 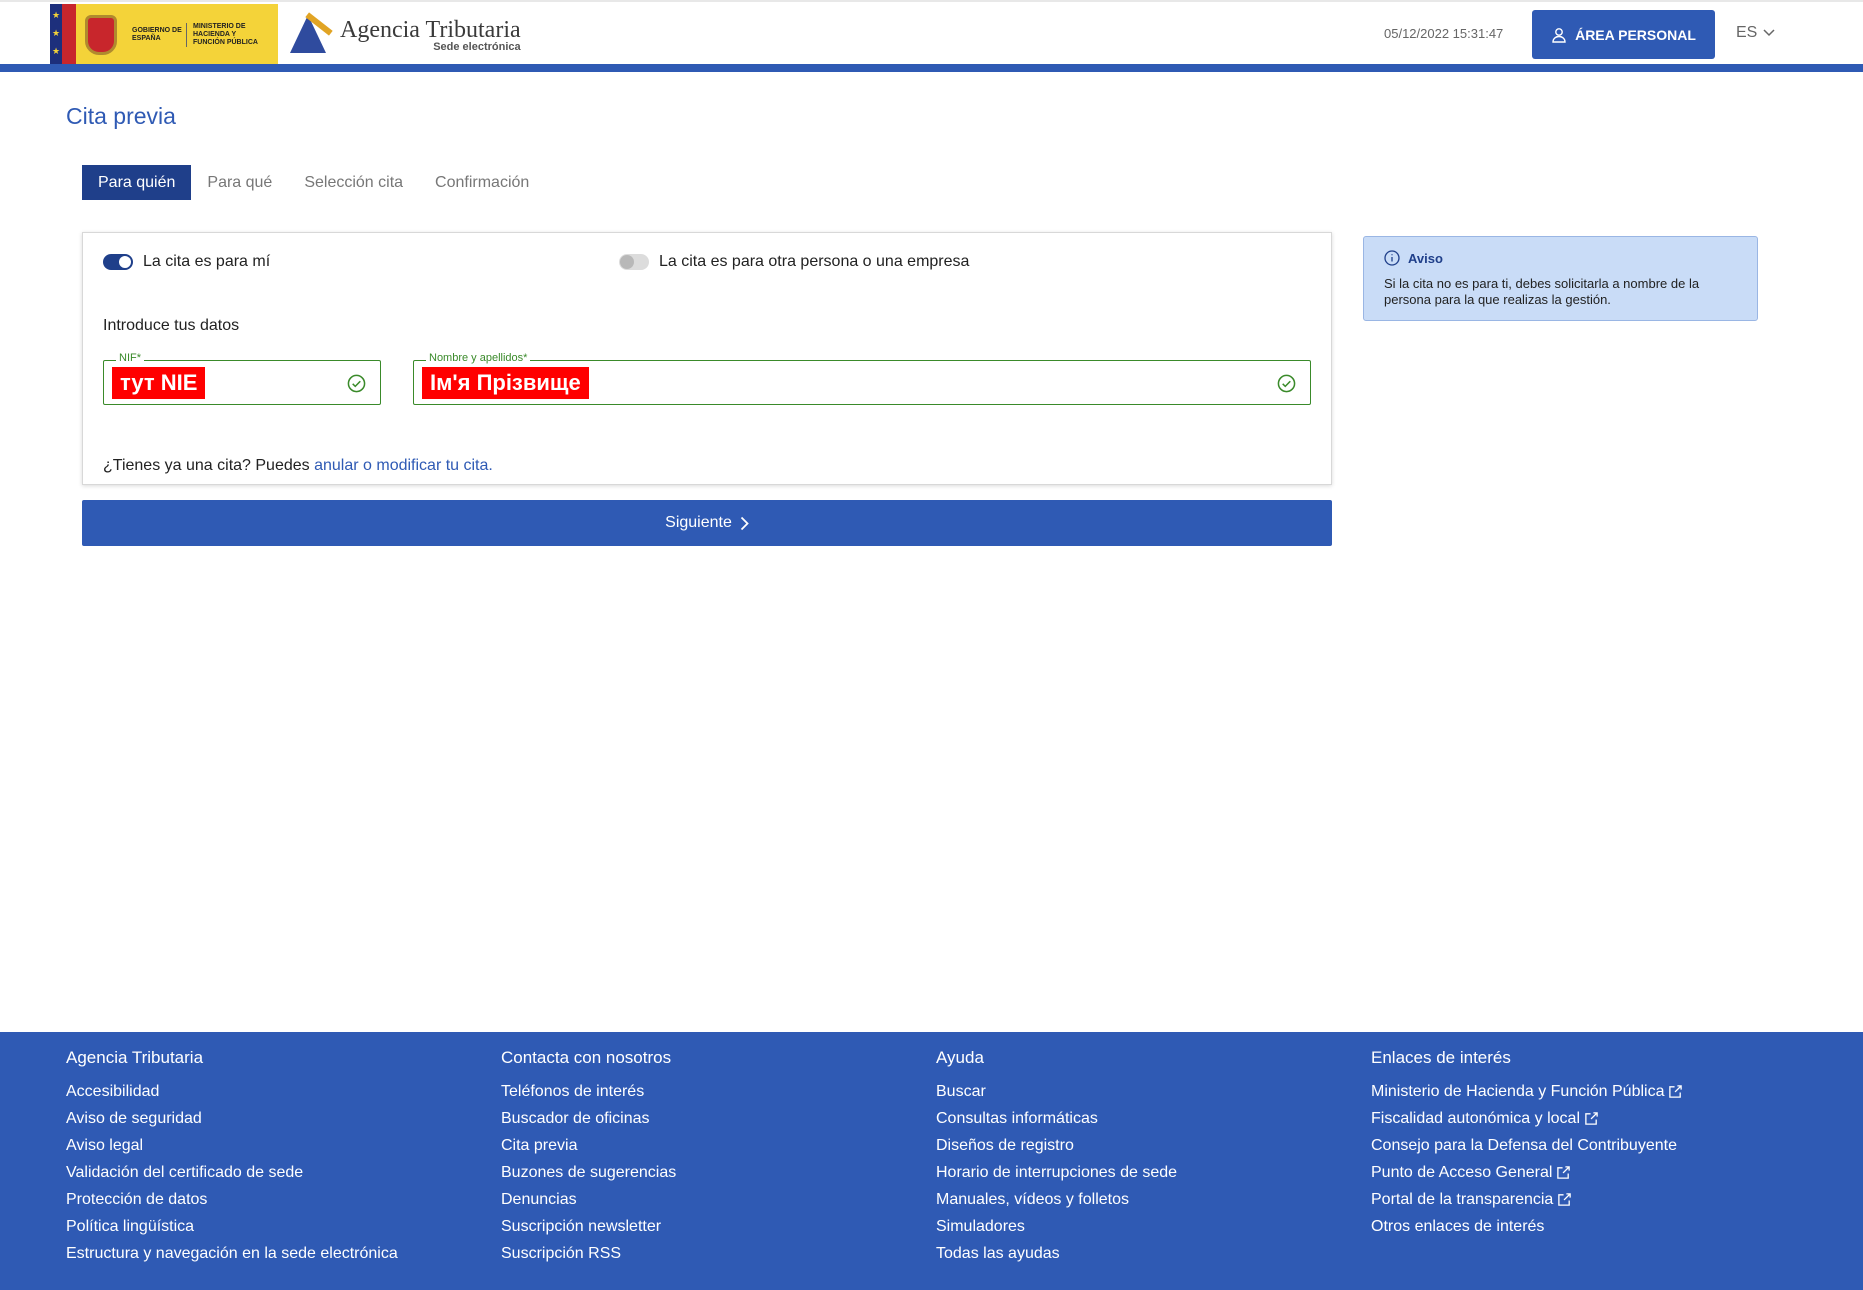 I want to click on tab-confirmacion: Confirmación, so click(x=482, y=182).